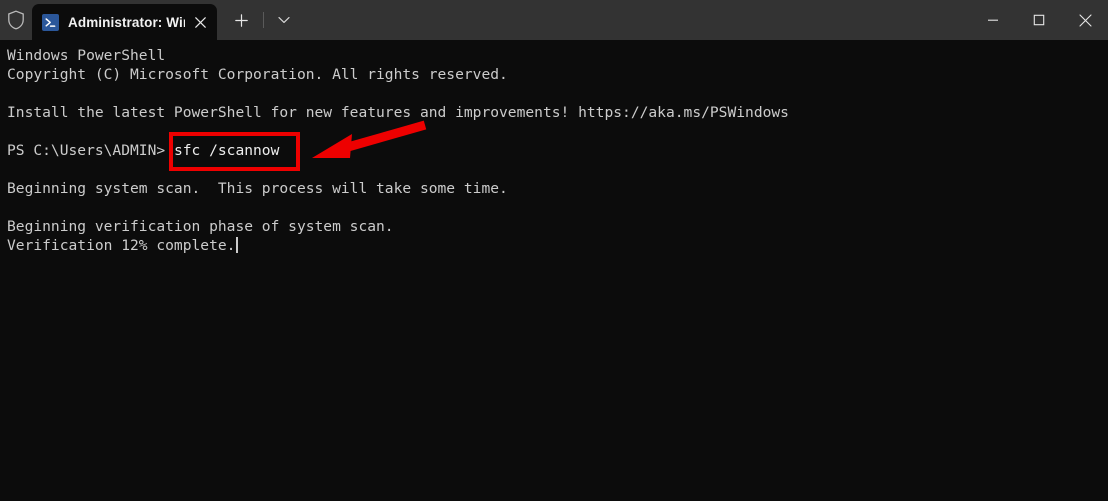  Describe the element at coordinates (16, 20) in the screenshot. I see `shield-icon` at that location.